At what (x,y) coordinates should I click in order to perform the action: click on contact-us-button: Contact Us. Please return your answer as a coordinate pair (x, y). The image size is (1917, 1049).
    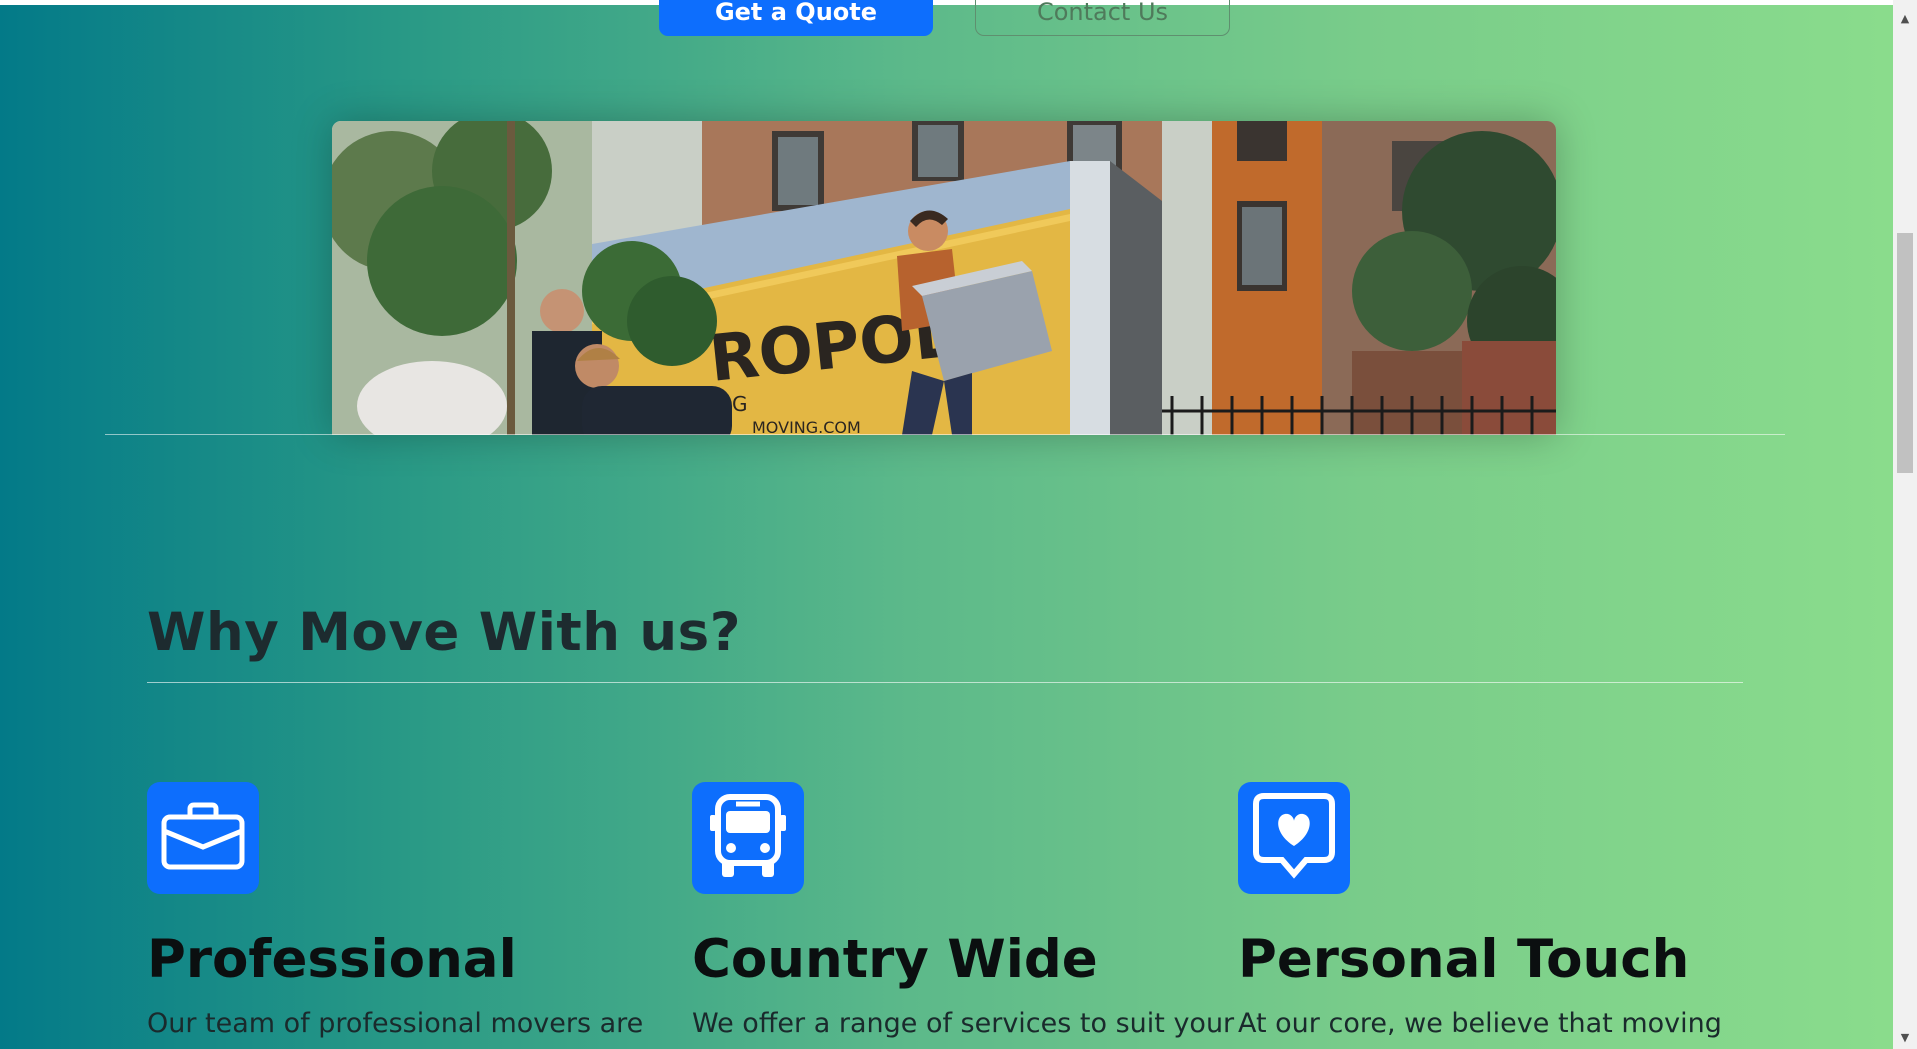
    Looking at the image, I should click on (1102, 18).